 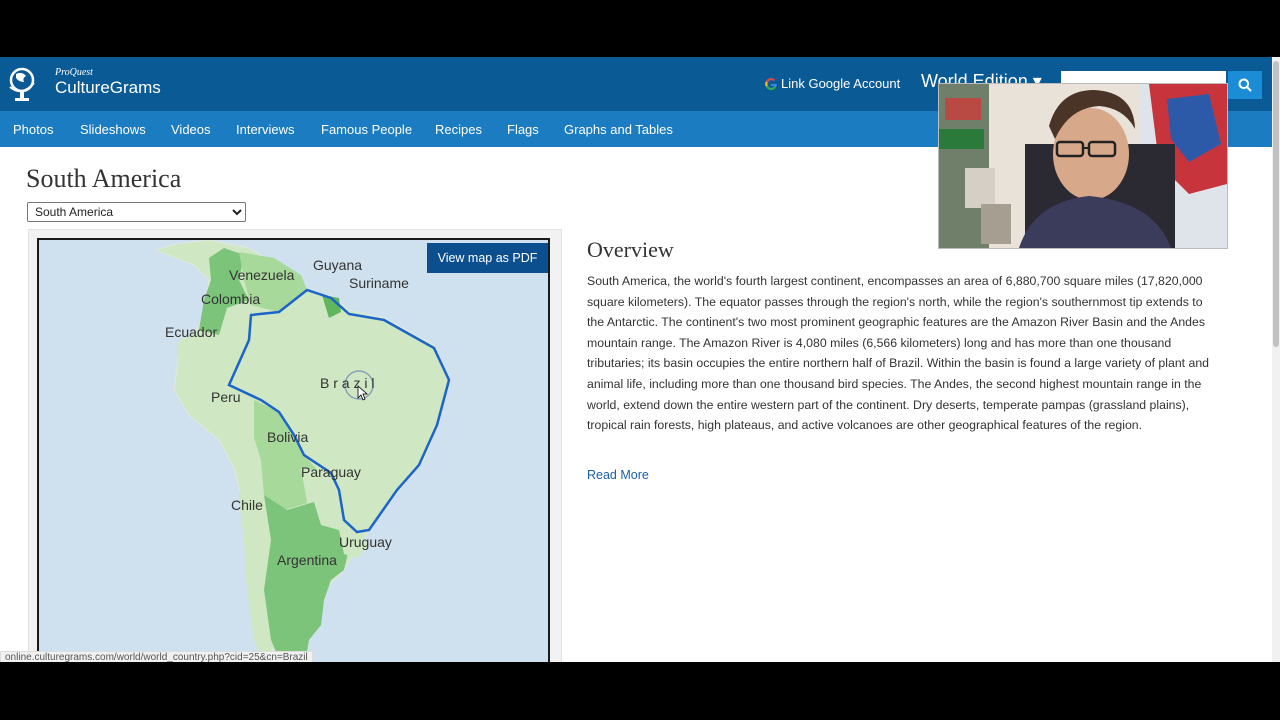 I want to click on map-label-chile: Chile, so click(x=247, y=505).